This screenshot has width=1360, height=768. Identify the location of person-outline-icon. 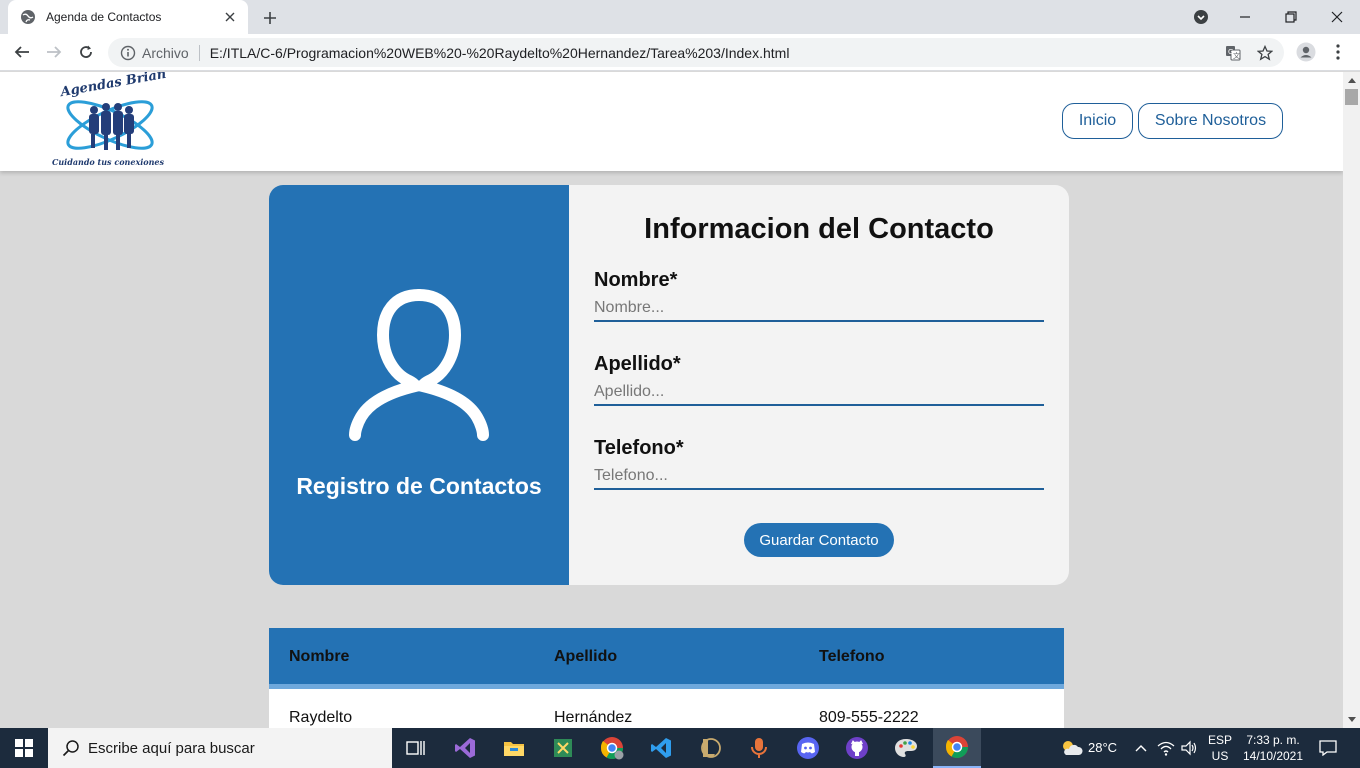
(419, 365).